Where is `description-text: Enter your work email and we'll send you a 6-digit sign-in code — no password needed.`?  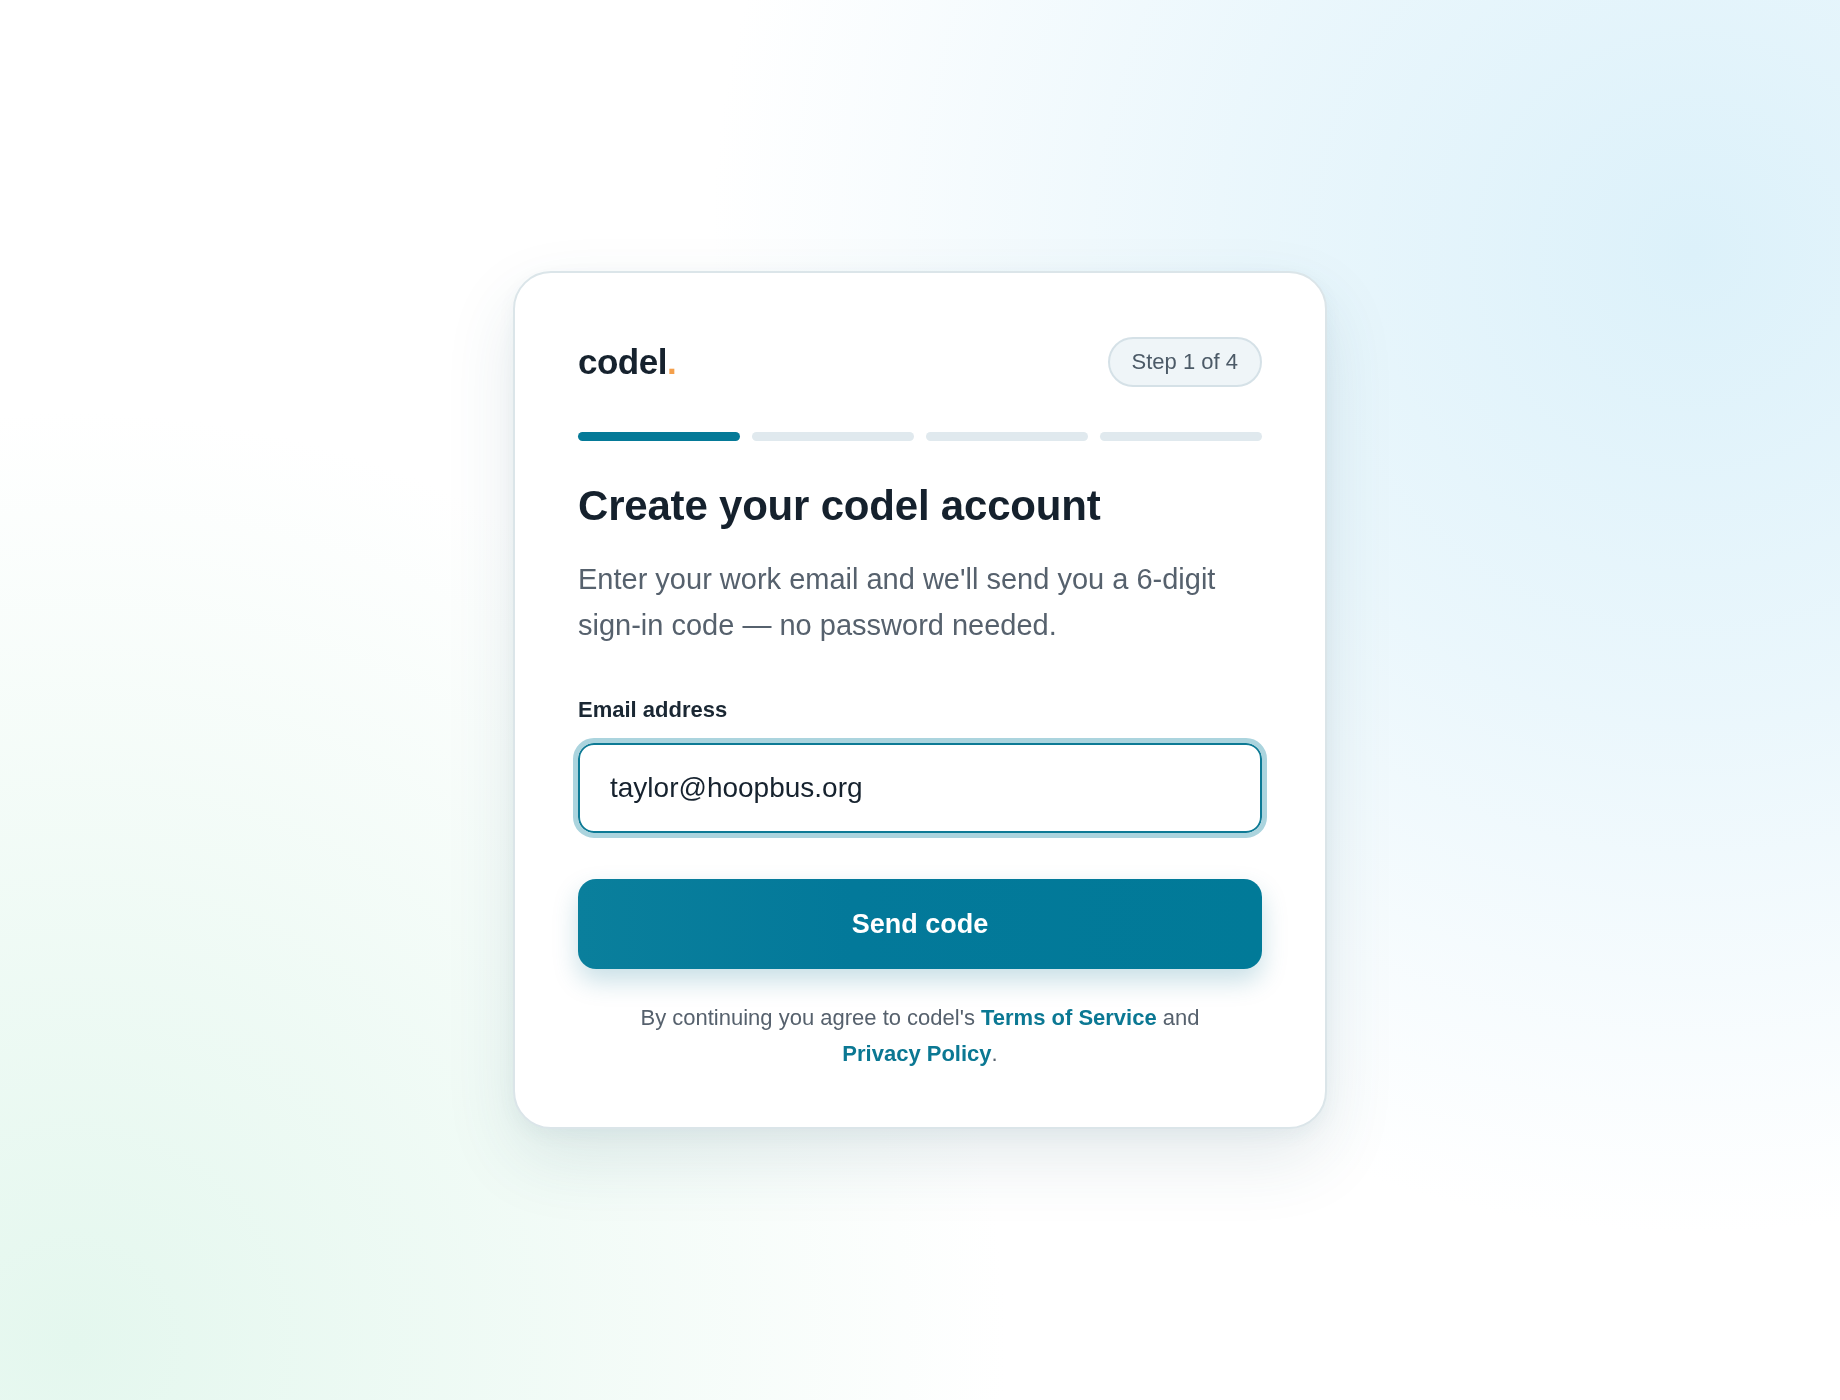
description-text: Enter your work email and we'll send you a 6-digit sign-in code — no password needed. is located at coordinates (897, 602).